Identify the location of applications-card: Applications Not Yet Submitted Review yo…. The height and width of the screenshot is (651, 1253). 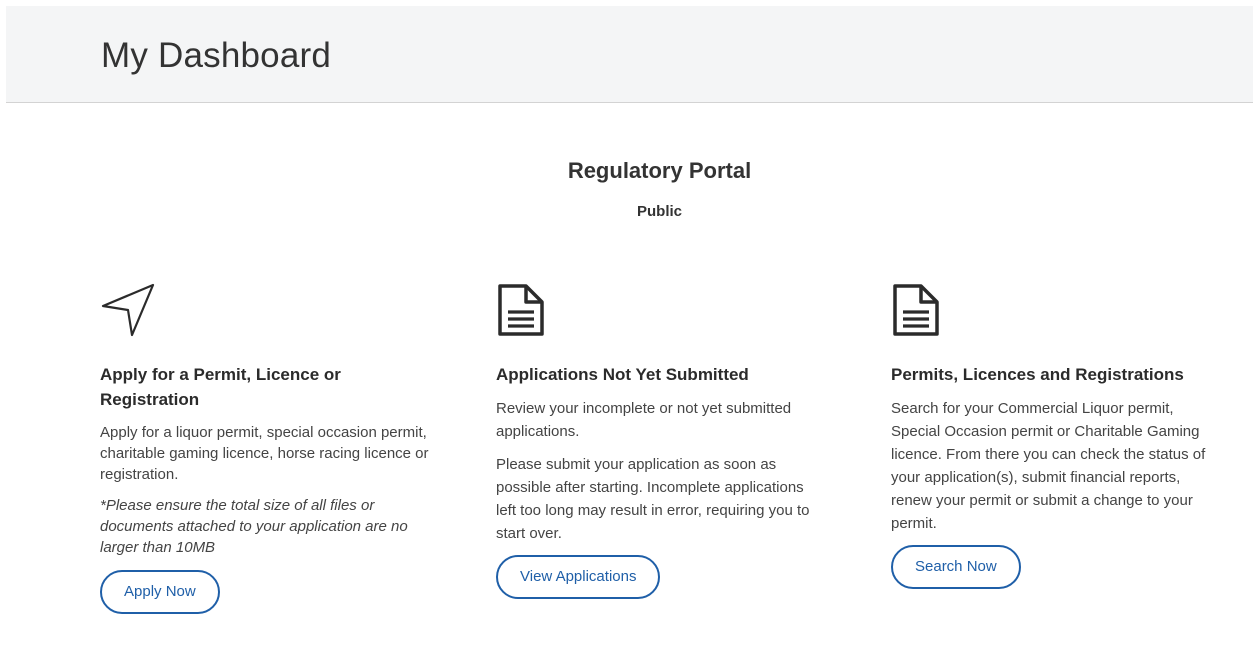
(661, 440).